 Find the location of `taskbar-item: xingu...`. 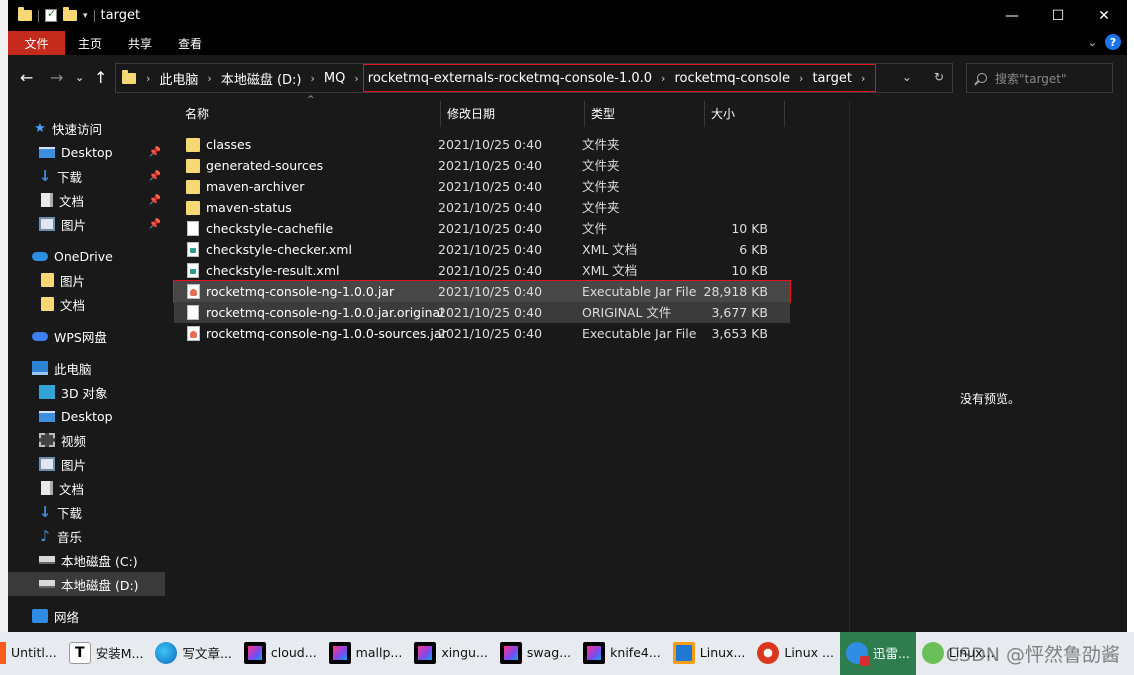

taskbar-item: xingu... is located at coordinates (451, 653).